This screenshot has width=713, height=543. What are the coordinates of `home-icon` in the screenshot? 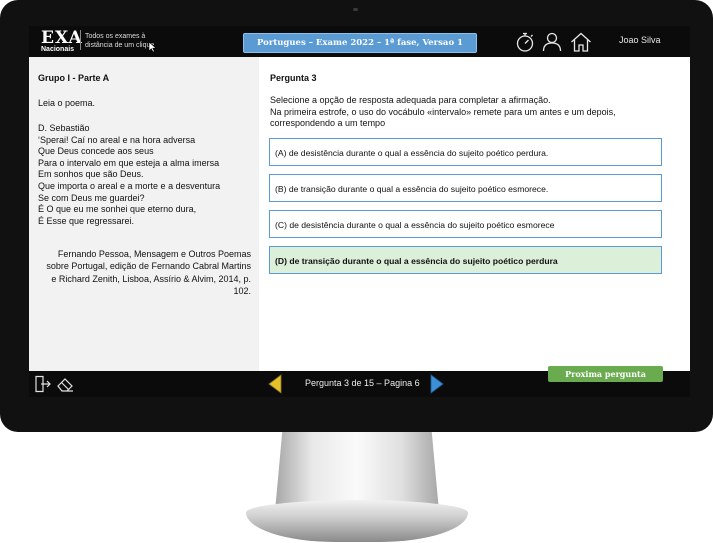 It's located at (581, 42).